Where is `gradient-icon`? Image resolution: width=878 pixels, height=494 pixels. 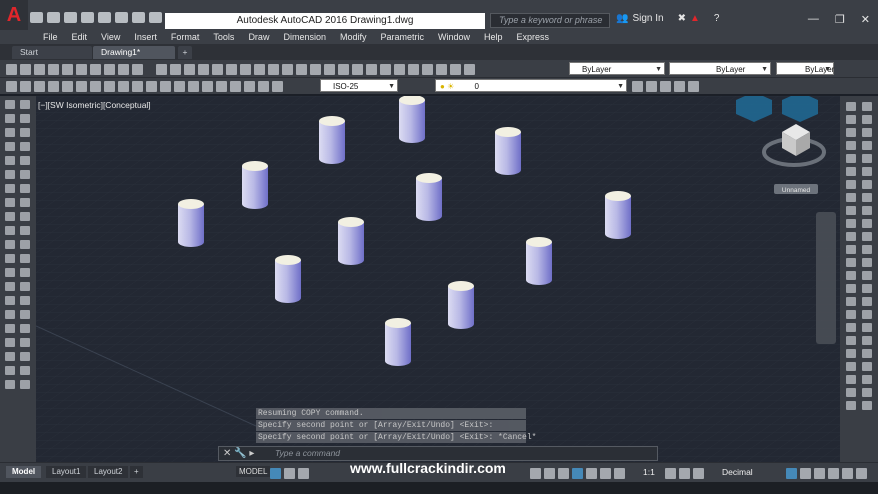
gradient-icon is located at coordinates (10, 314).